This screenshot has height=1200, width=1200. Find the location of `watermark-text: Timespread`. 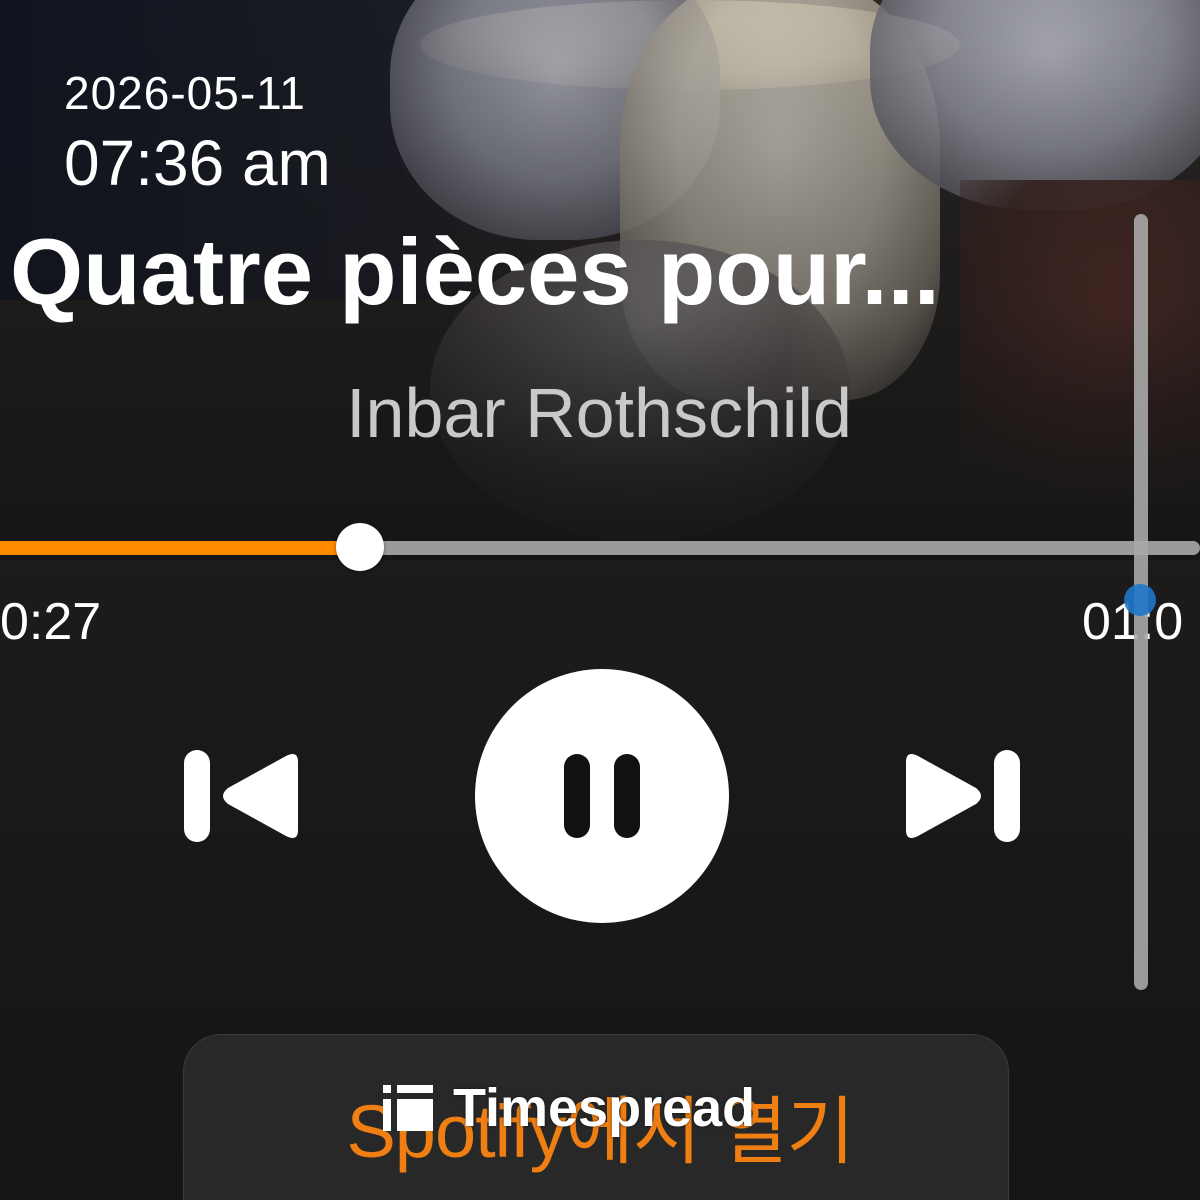

watermark-text: Timespread is located at coordinates (604, 1108).